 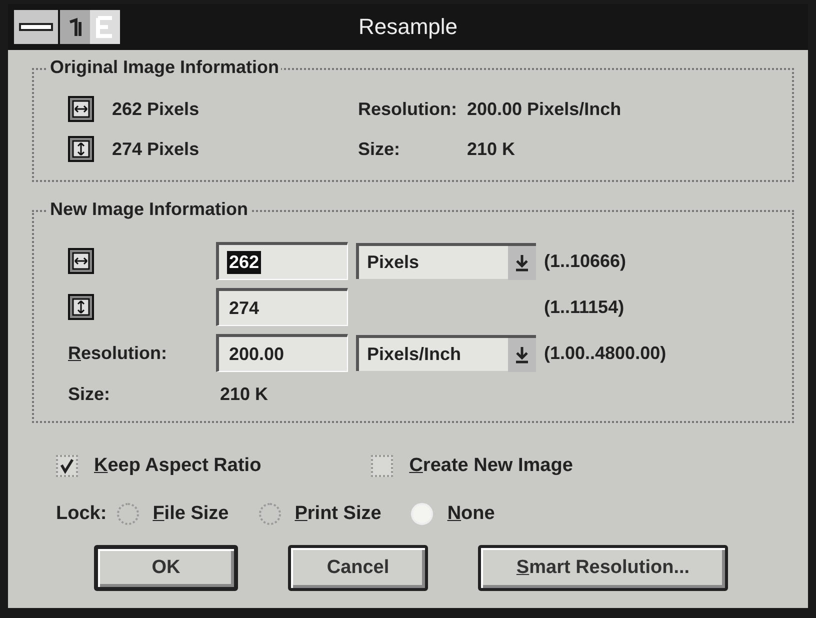 What do you see at coordinates (166, 568) in the screenshot?
I see `dialog-button: OK` at bounding box center [166, 568].